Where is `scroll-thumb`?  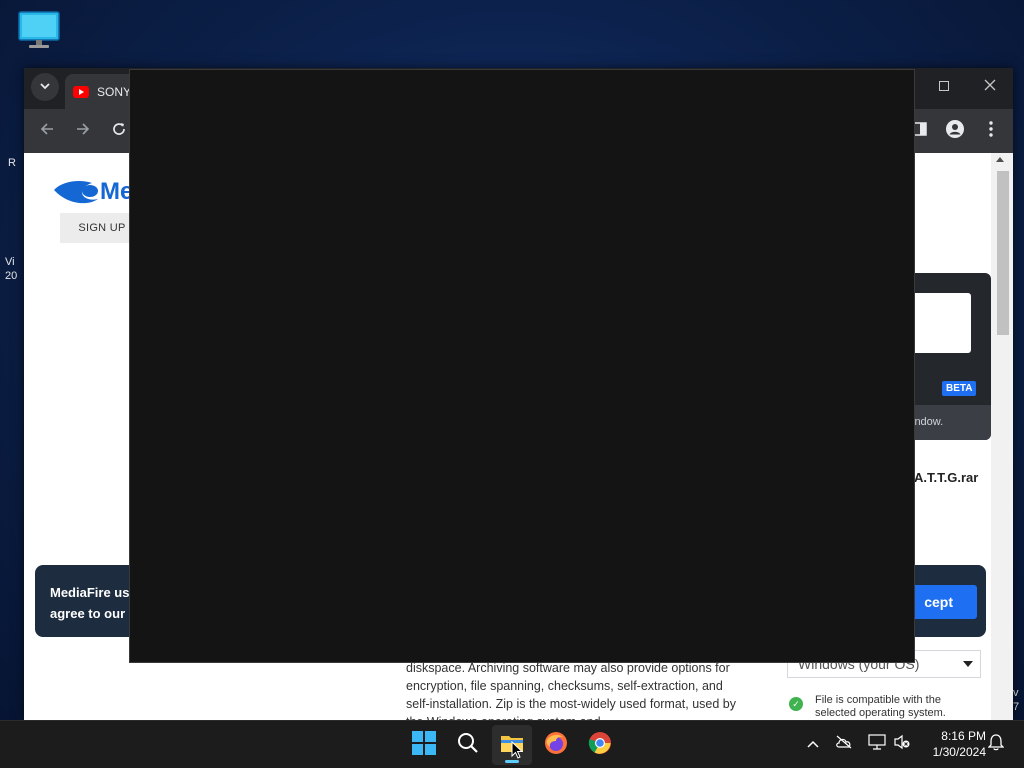
scroll-thumb is located at coordinates (1003, 253).